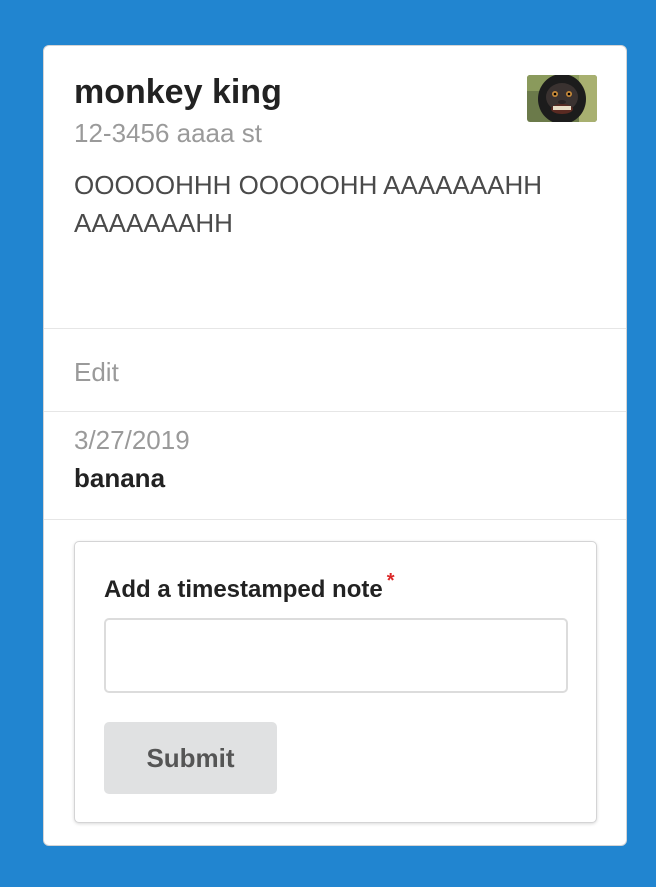  I want to click on note-date: 3/27/2019, so click(132, 440).